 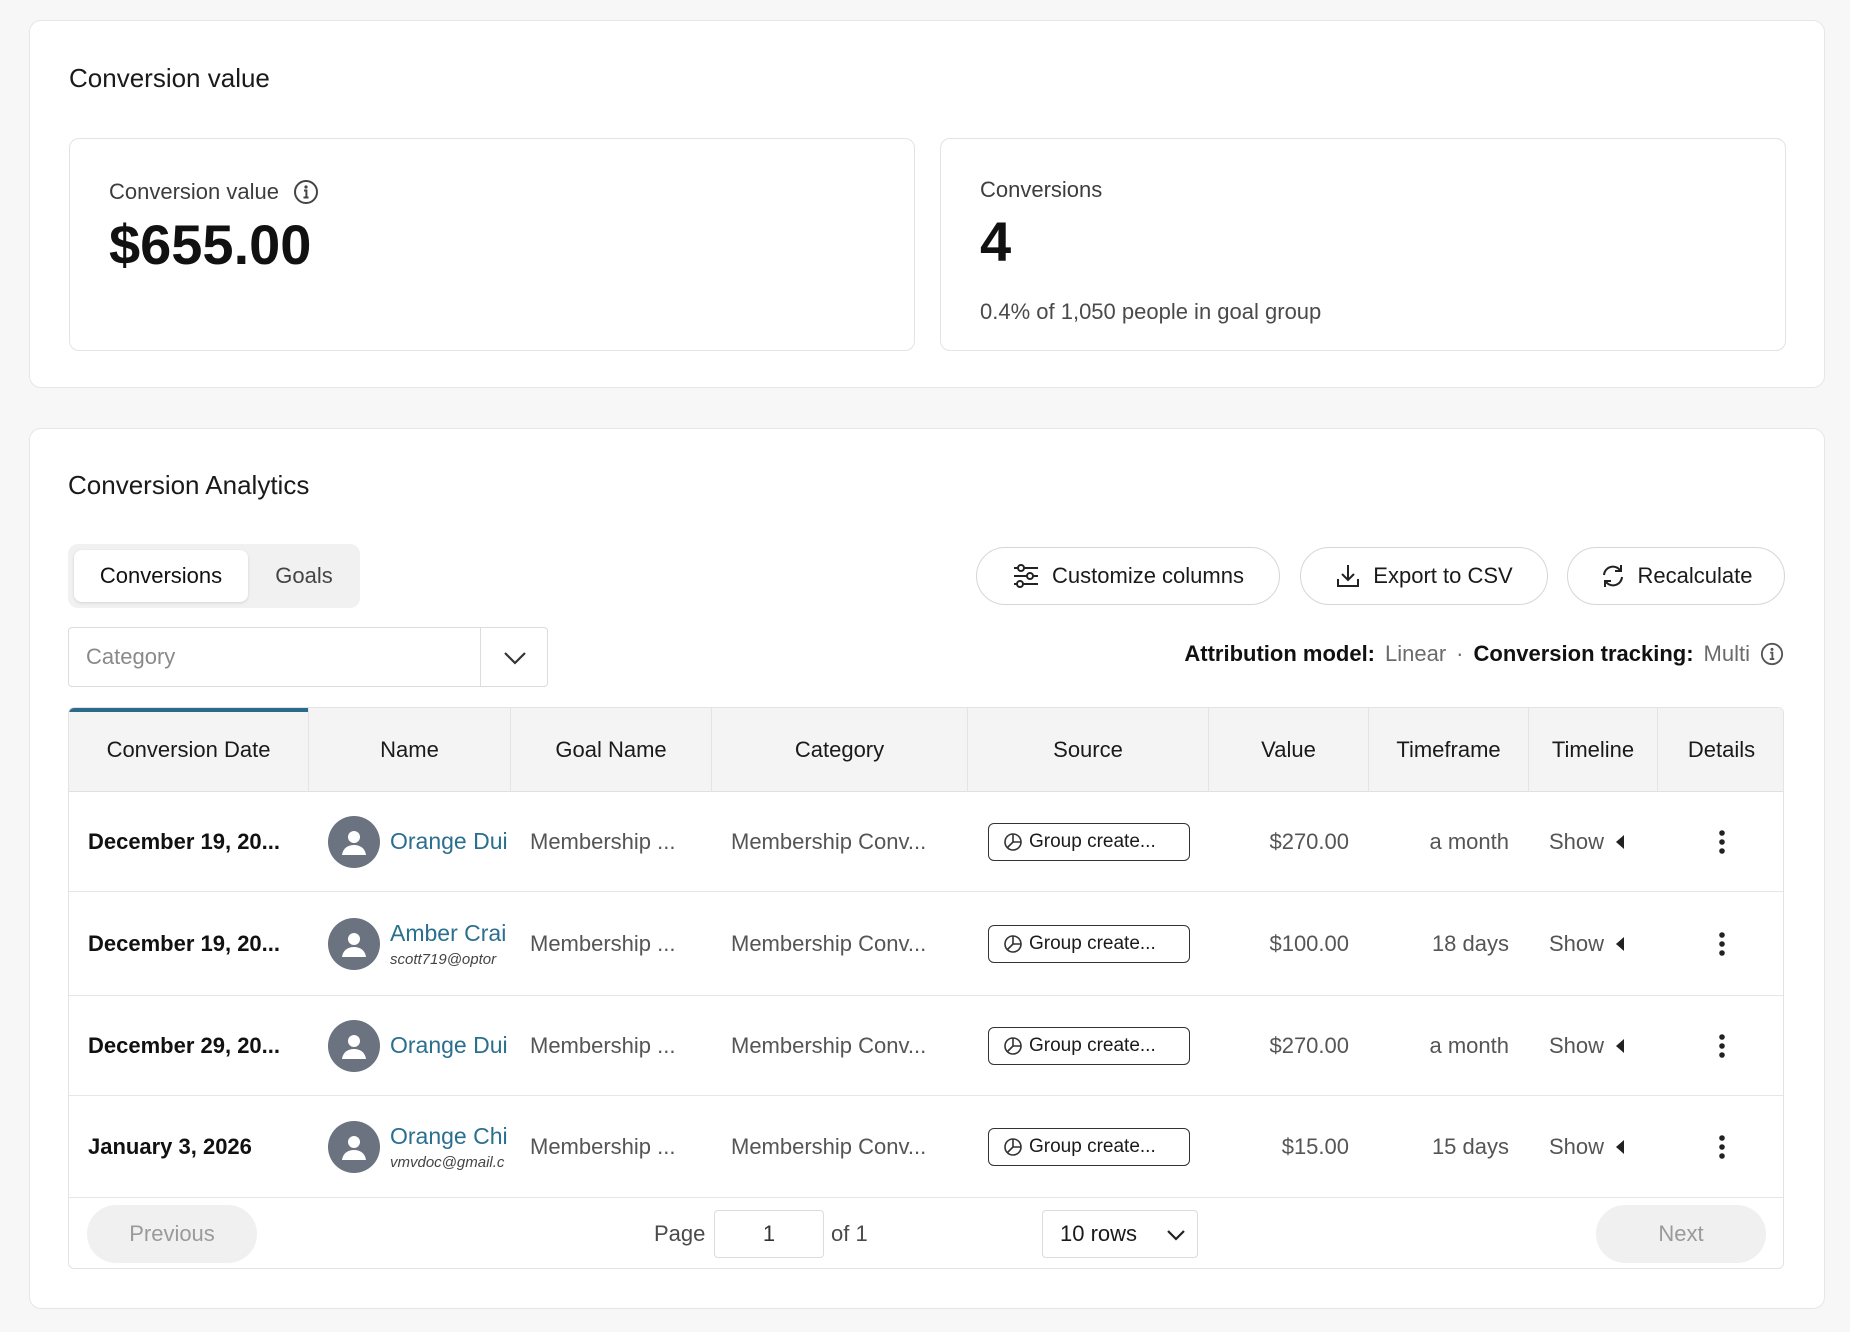 I want to click on recalculate-label: Recalculate, so click(x=1695, y=575).